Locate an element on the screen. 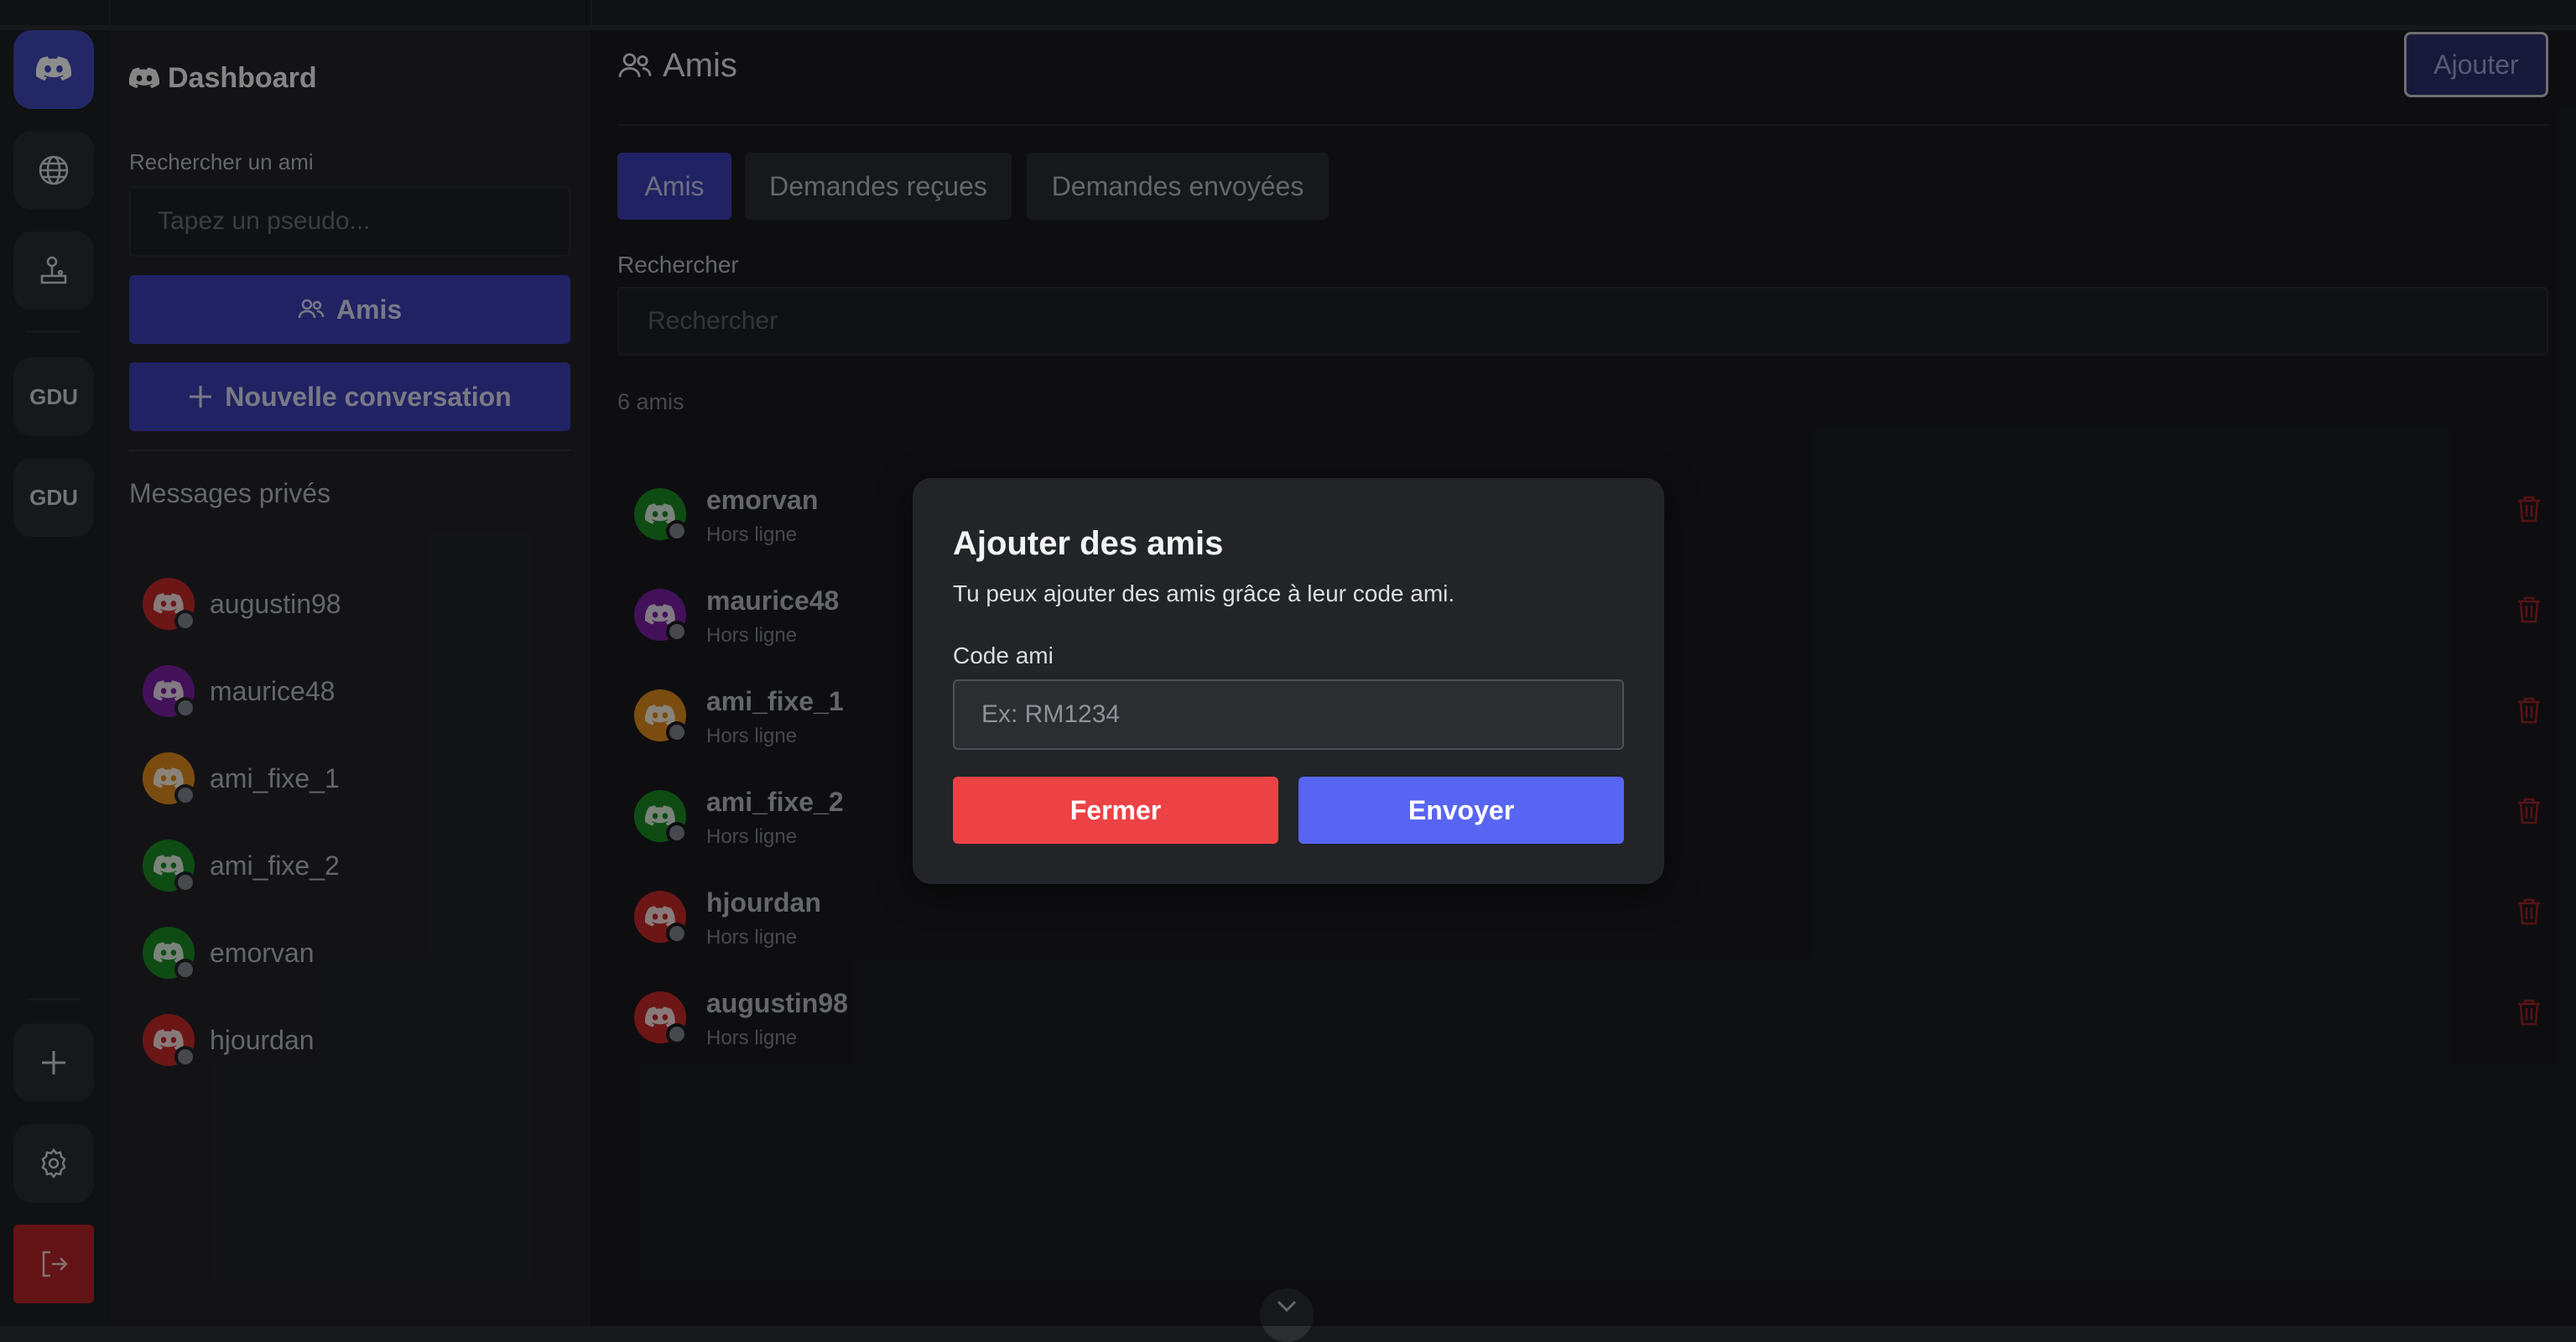 This screenshot has height=1342, width=2576. friend-code-input is located at coordinates (1288, 714).